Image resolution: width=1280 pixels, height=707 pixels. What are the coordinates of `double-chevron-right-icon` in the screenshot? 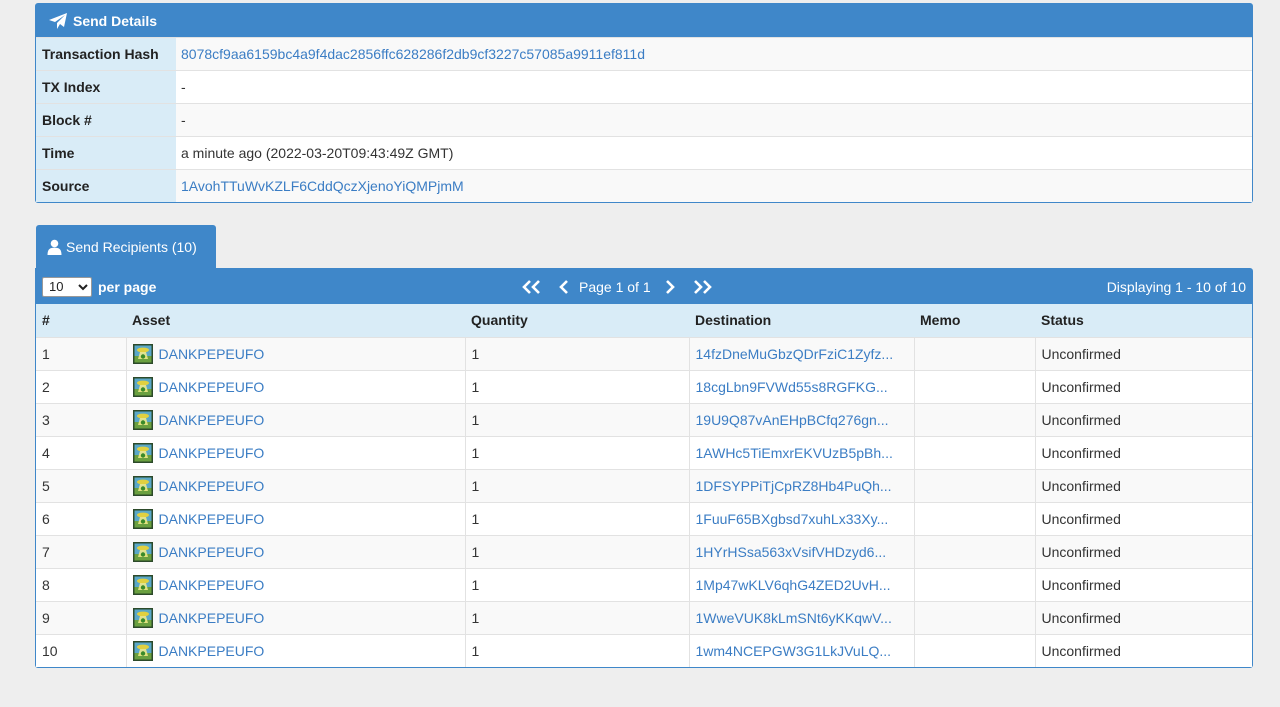 It's located at (702, 286).